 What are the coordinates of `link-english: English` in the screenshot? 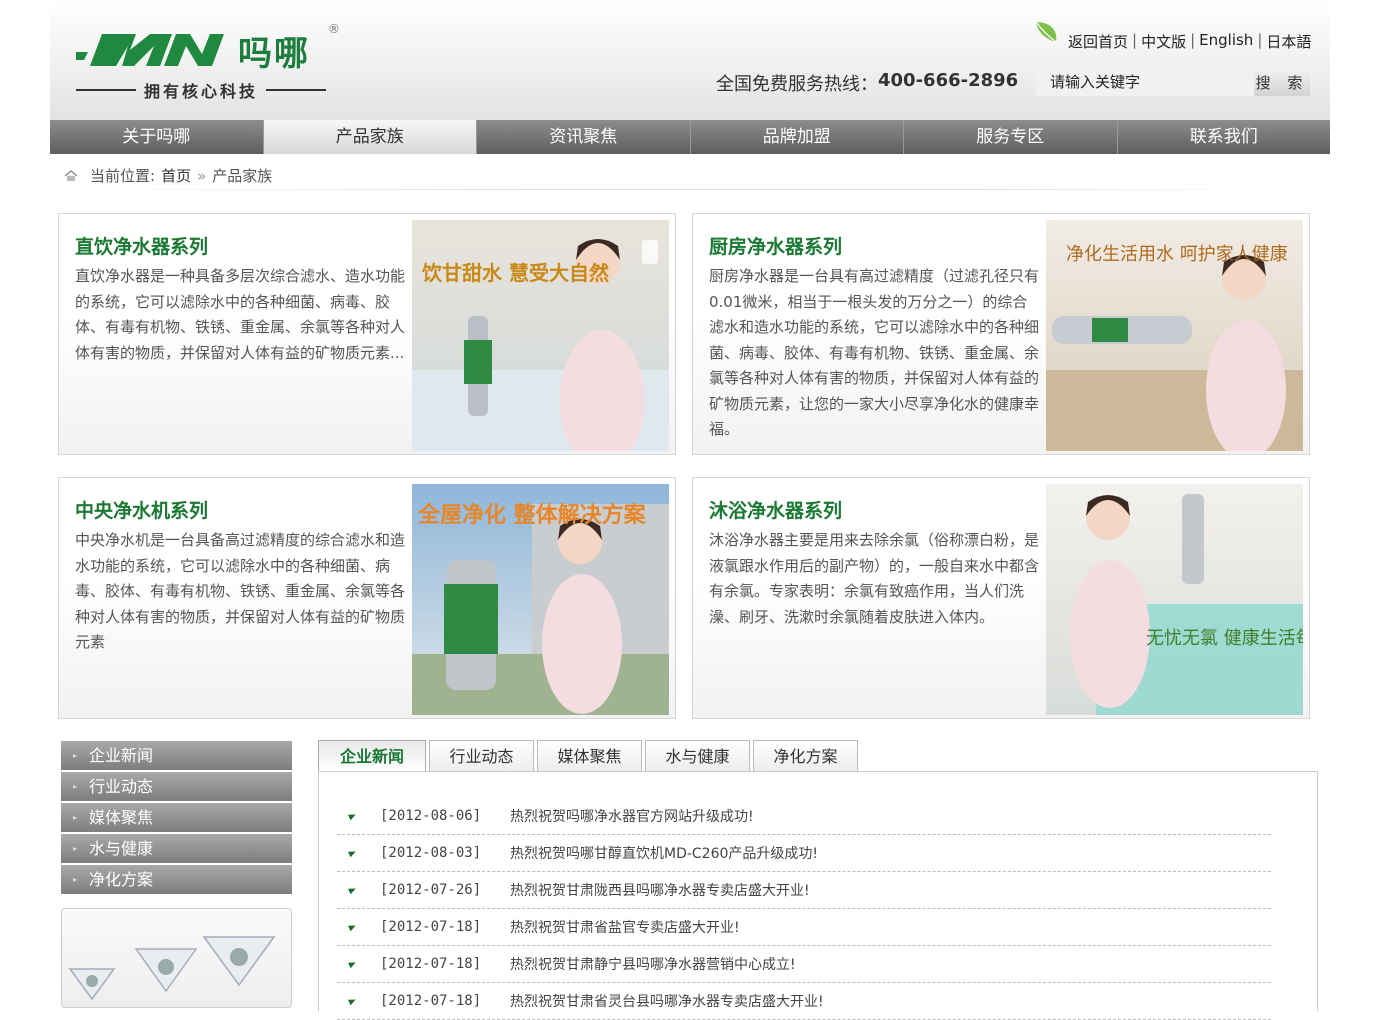 It's located at (1226, 41).